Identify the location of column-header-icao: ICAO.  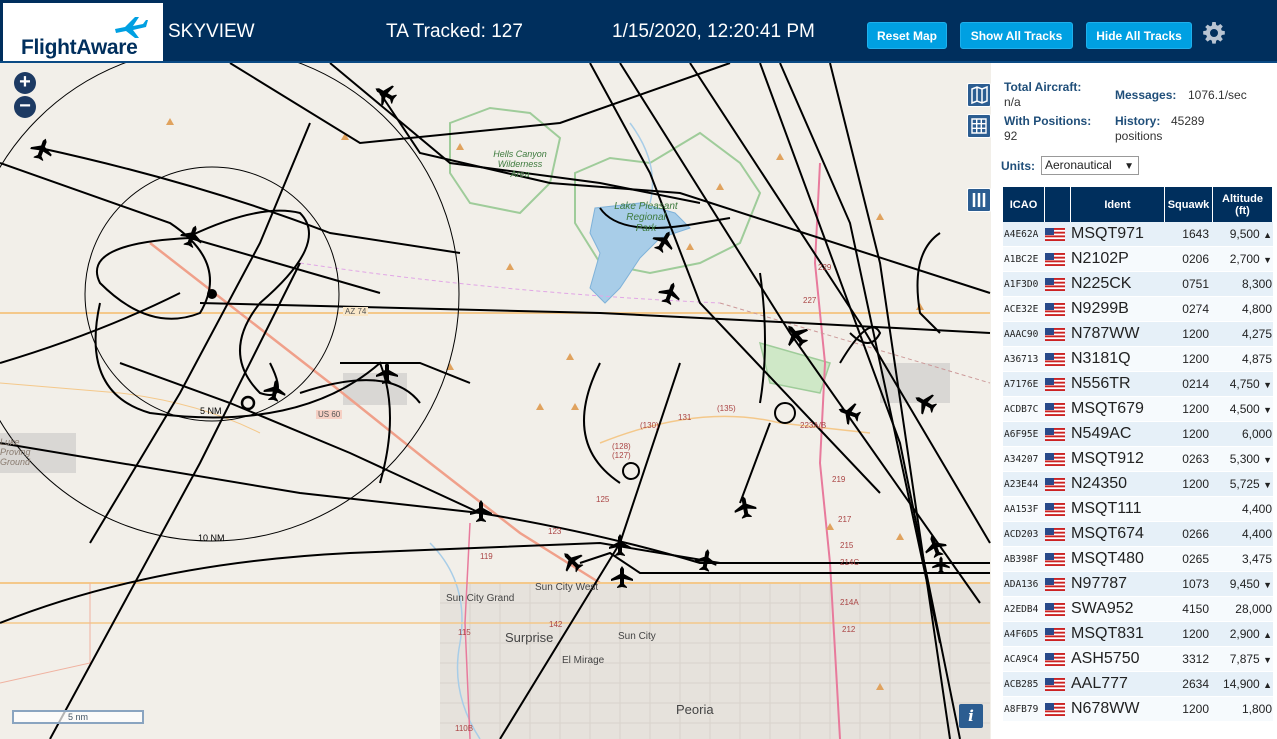
(1024, 204).